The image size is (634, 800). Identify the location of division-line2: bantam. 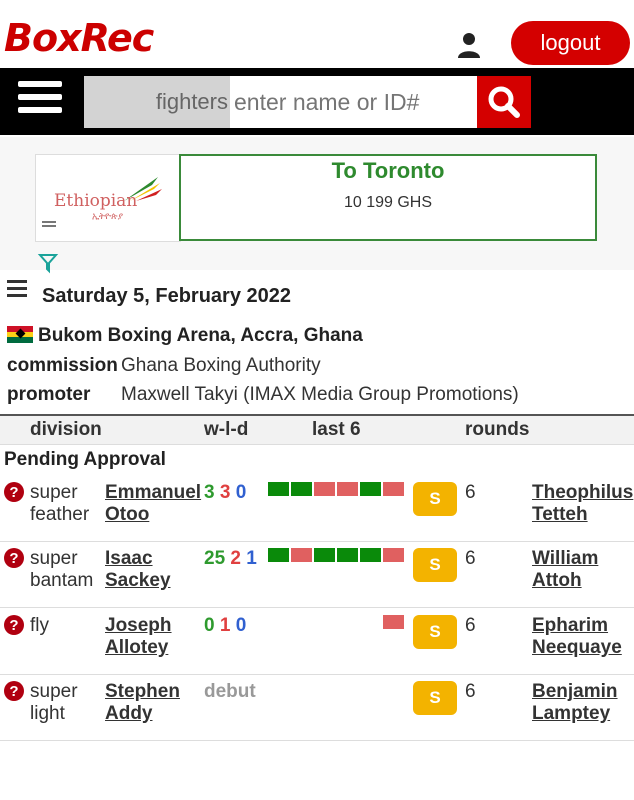
(62, 580).